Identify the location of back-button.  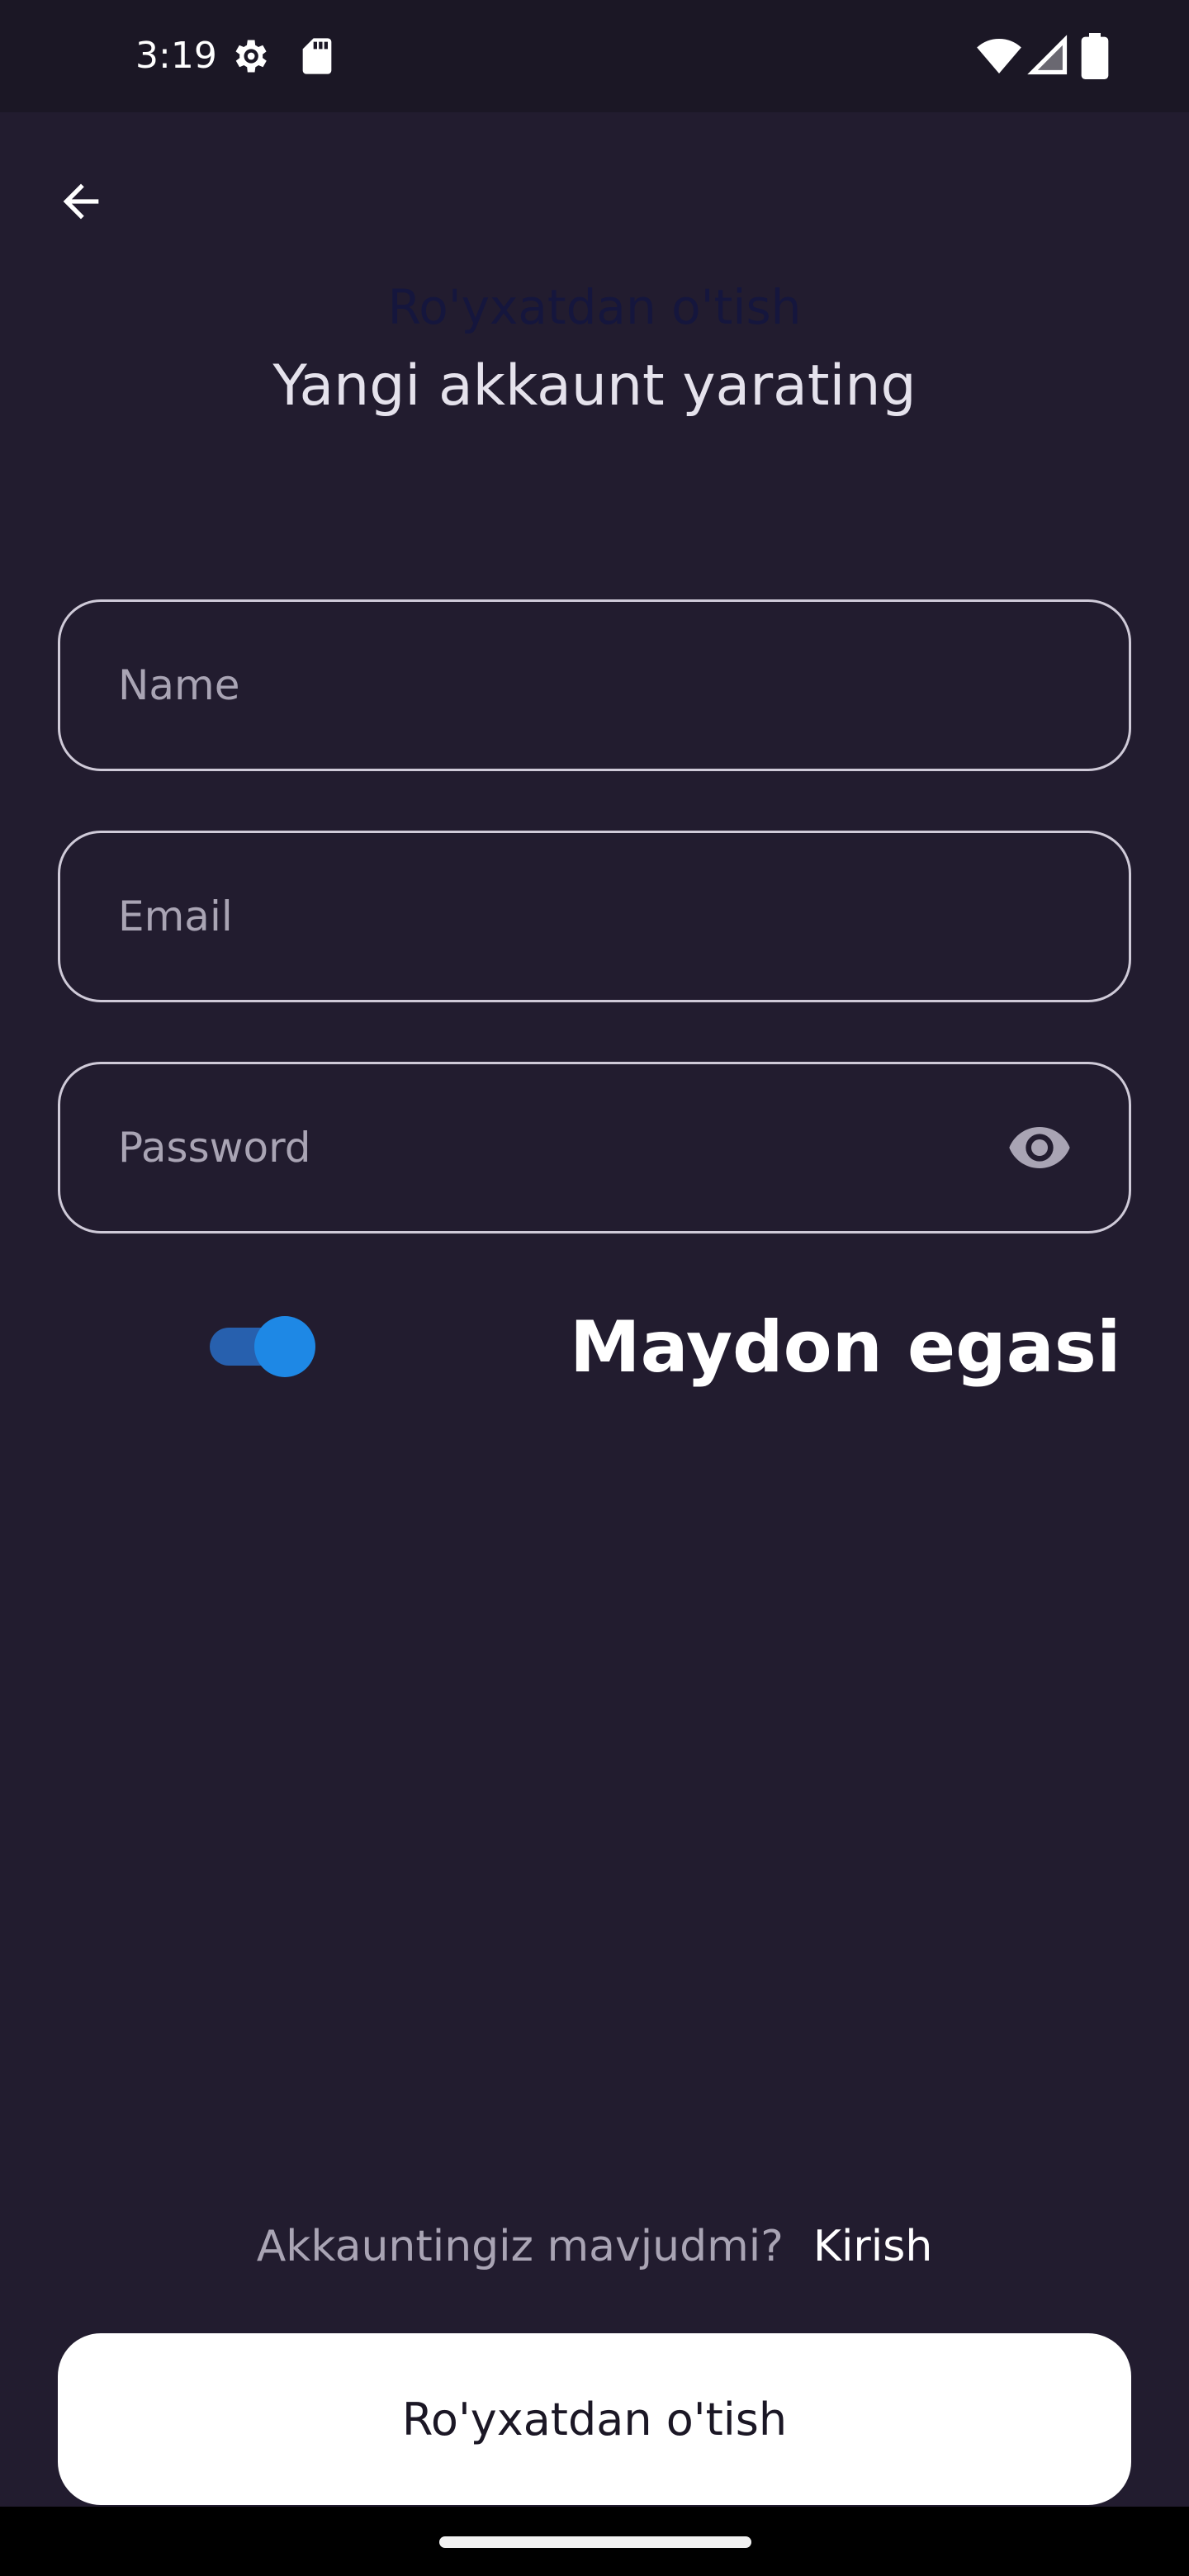
(81, 201).